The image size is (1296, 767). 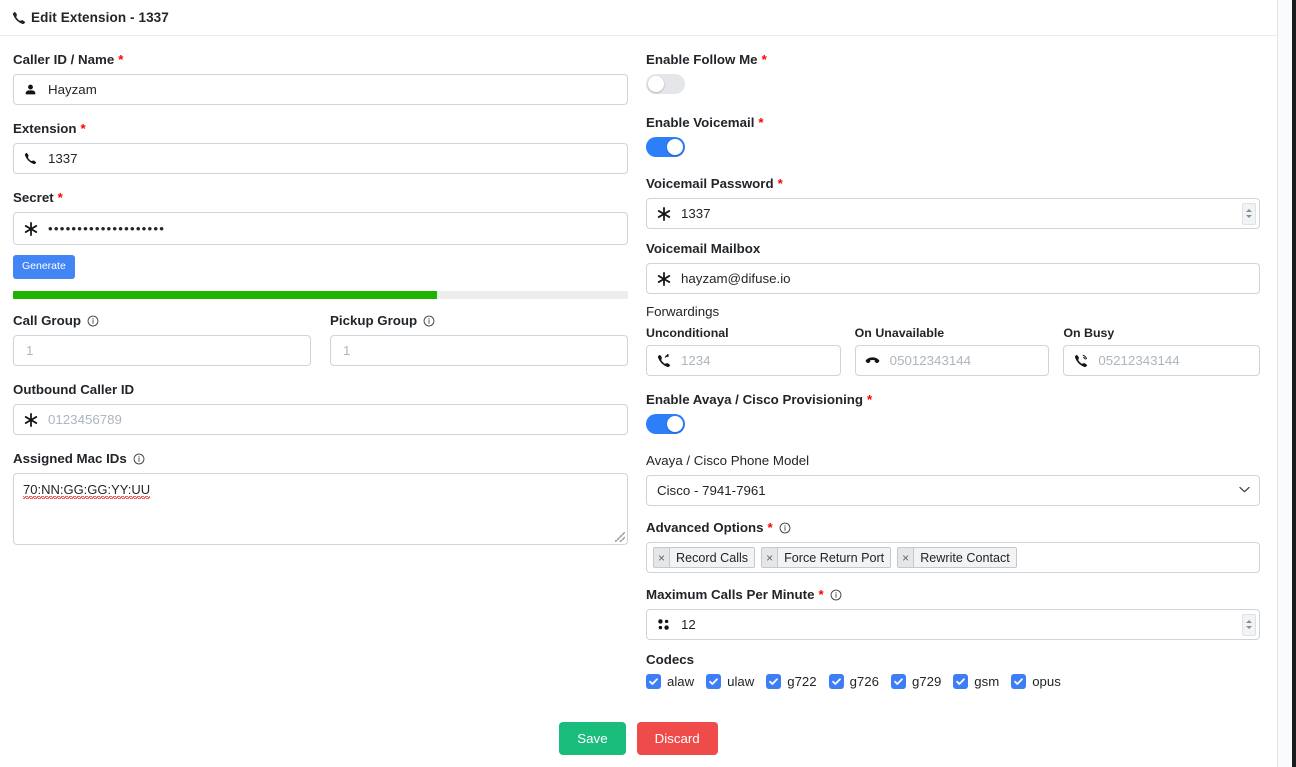 What do you see at coordinates (479, 350) in the screenshot?
I see `pickup-group-input: 1` at bounding box center [479, 350].